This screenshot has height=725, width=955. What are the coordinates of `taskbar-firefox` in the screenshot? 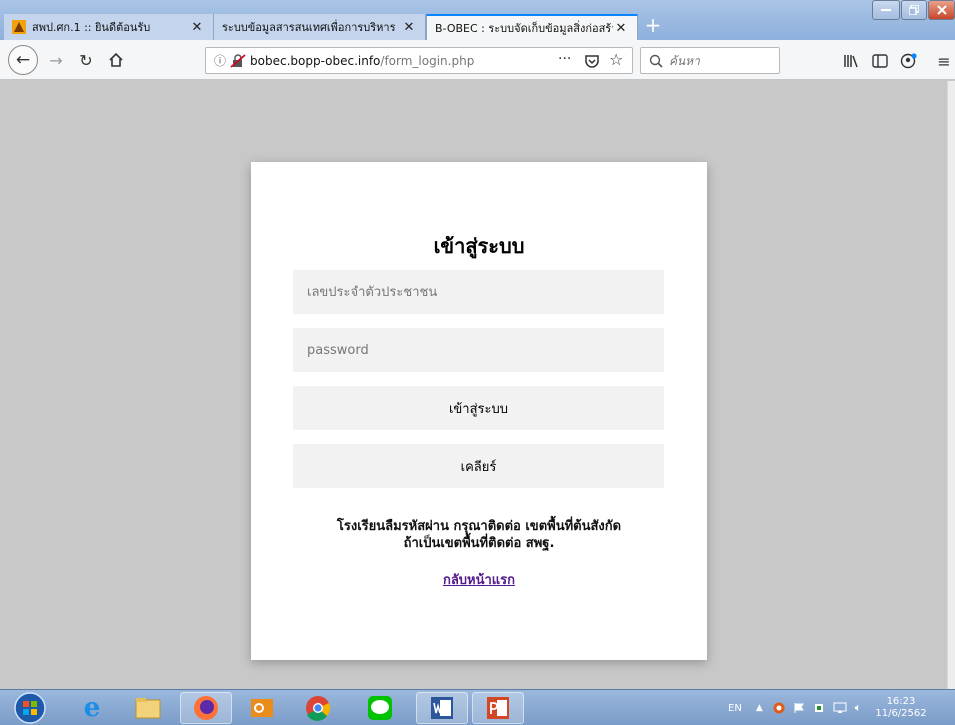 It's located at (206, 708).